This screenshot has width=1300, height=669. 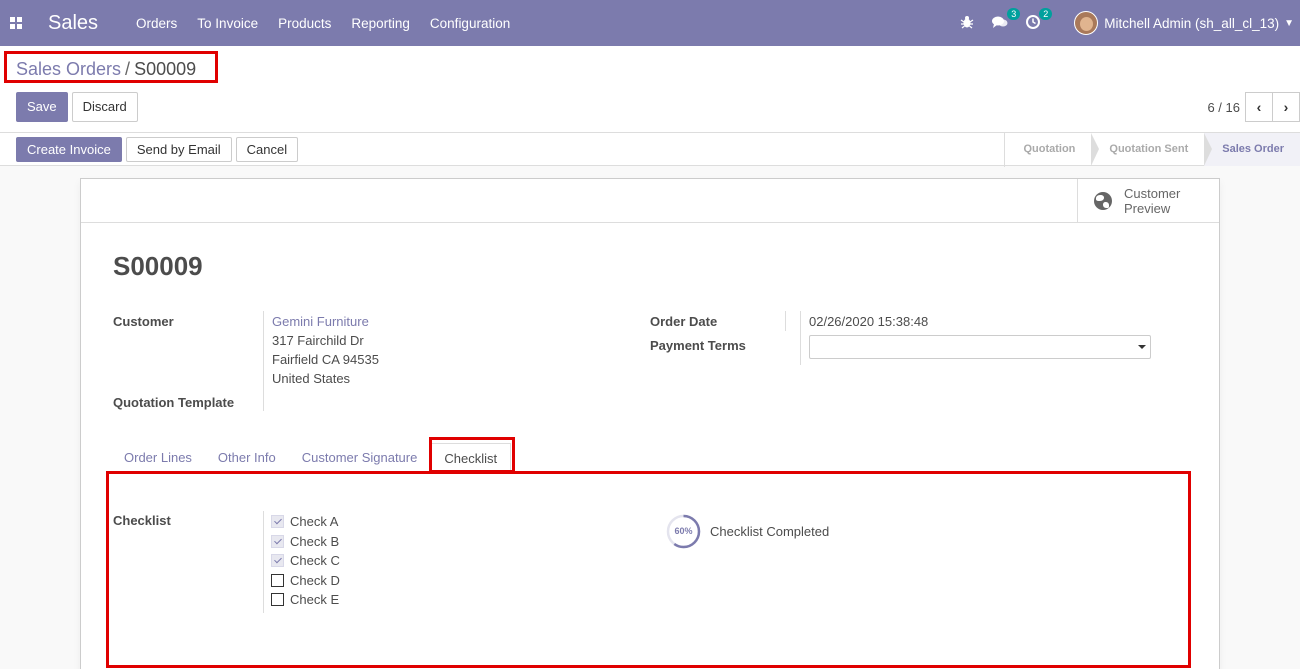 What do you see at coordinates (311, 378) in the screenshot?
I see `address-line-3: United States` at bounding box center [311, 378].